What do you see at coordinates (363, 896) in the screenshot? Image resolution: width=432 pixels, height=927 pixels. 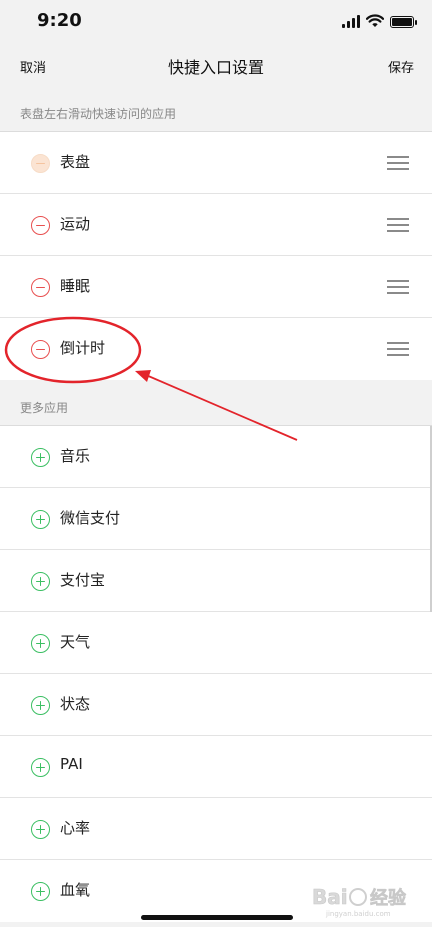 I see `baidu-watermark: Bai 经验 jingyan.baidu.com` at bounding box center [363, 896].